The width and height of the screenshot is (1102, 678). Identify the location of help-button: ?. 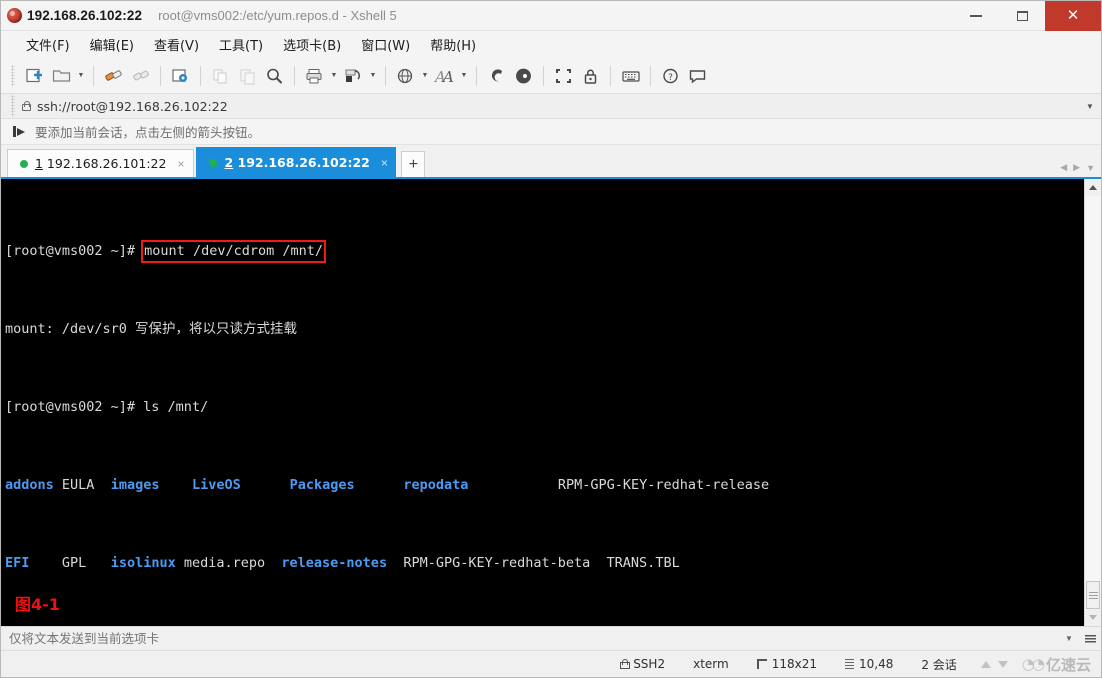
(670, 76).